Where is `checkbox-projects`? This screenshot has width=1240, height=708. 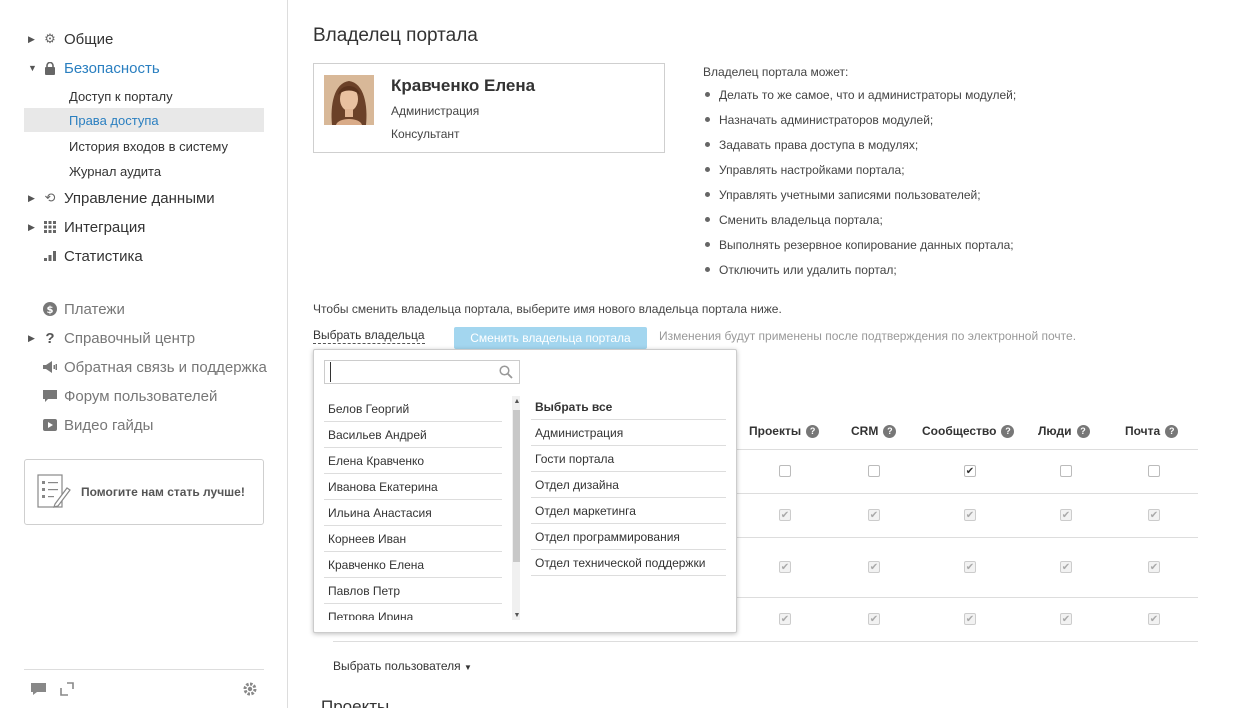 checkbox-projects is located at coordinates (785, 471).